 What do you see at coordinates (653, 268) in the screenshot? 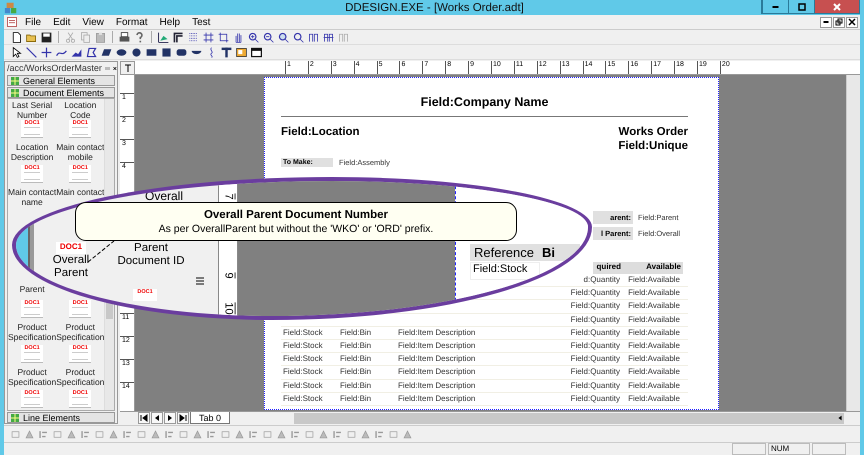
I see `column-header: Available` at bounding box center [653, 268].